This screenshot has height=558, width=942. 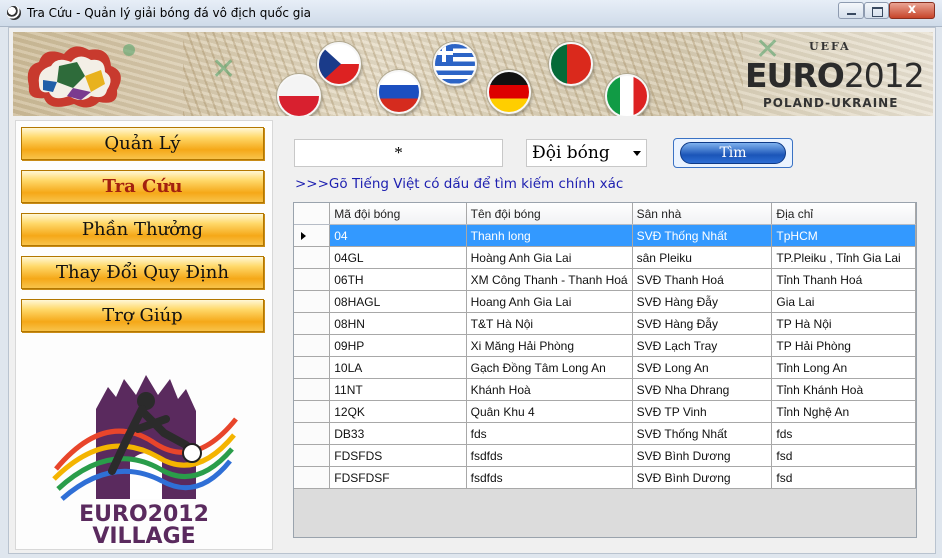 What do you see at coordinates (702, 389) in the screenshot?
I see `table-cell: SVĐ Nha Dhrang` at bounding box center [702, 389].